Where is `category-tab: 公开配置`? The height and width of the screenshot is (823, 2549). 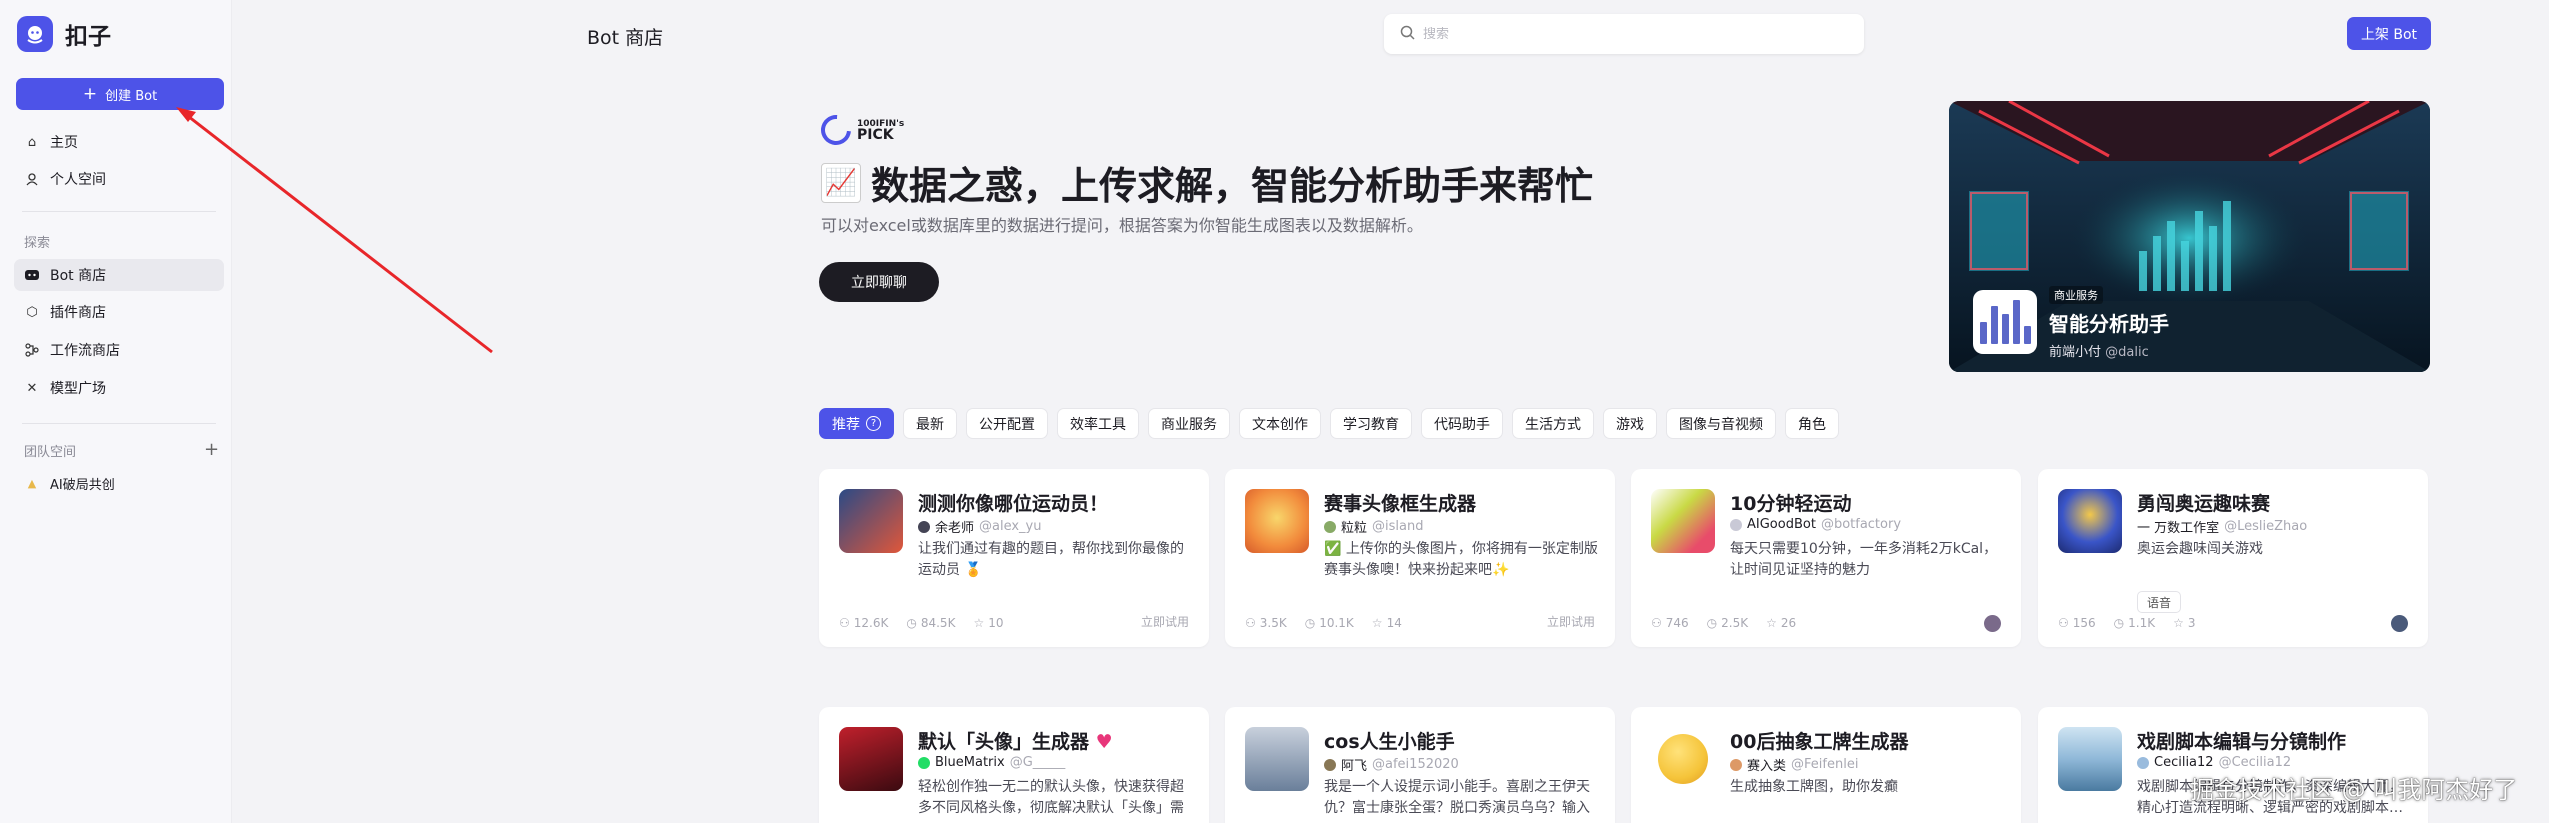 category-tab: 公开配置 is located at coordinates (1007, 423).